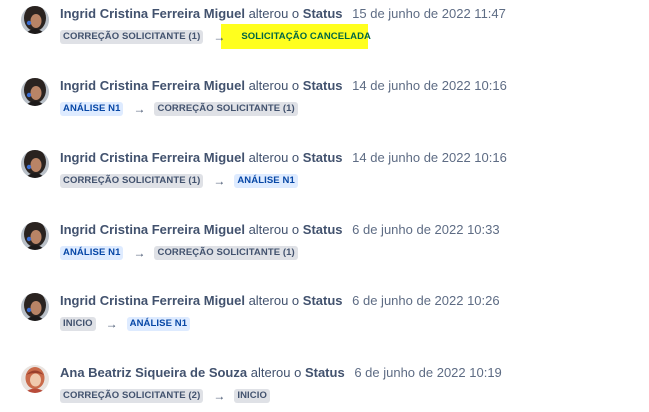 This screenshot has height=412, width=649. What do you see at coordinates (153, 372) in the screenshot?
I see `author-name: Ana Beatriz Siqueira de Souza` at bounding box center [153, 372].